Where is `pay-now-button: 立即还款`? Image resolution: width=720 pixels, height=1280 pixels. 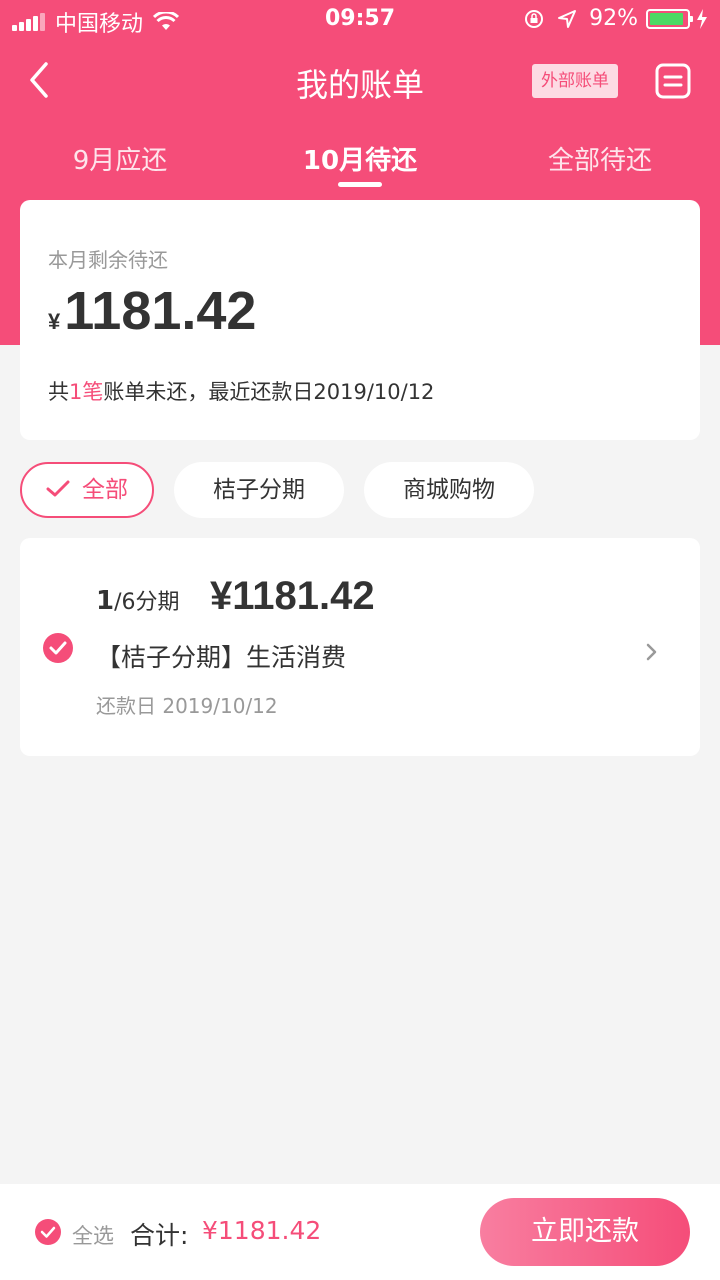
pay-now-button: 立即还款 is located at coordinates (585, 1232).